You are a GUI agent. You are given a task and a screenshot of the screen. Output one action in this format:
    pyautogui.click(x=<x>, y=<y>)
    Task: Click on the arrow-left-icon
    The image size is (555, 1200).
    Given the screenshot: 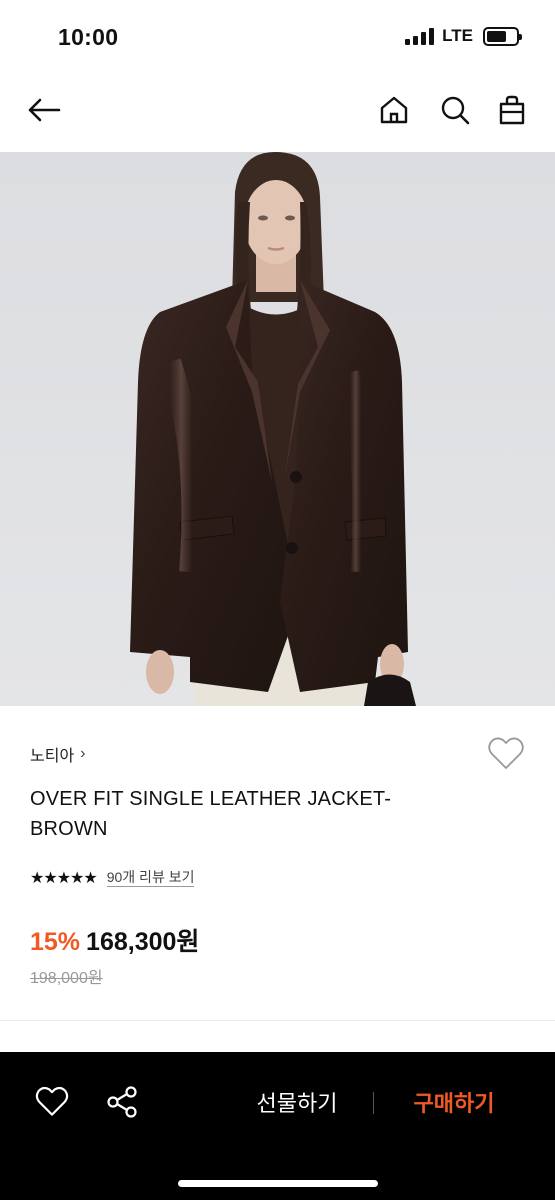 What is the action you would take?
    pyautogui.click(x=44, y=110)
    